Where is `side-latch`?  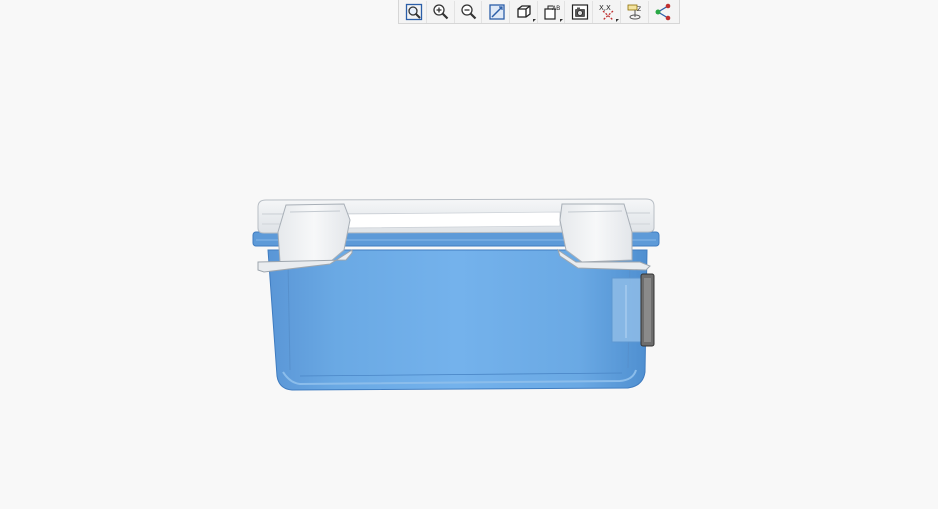 side-latch is located at coordinates (633, 310).